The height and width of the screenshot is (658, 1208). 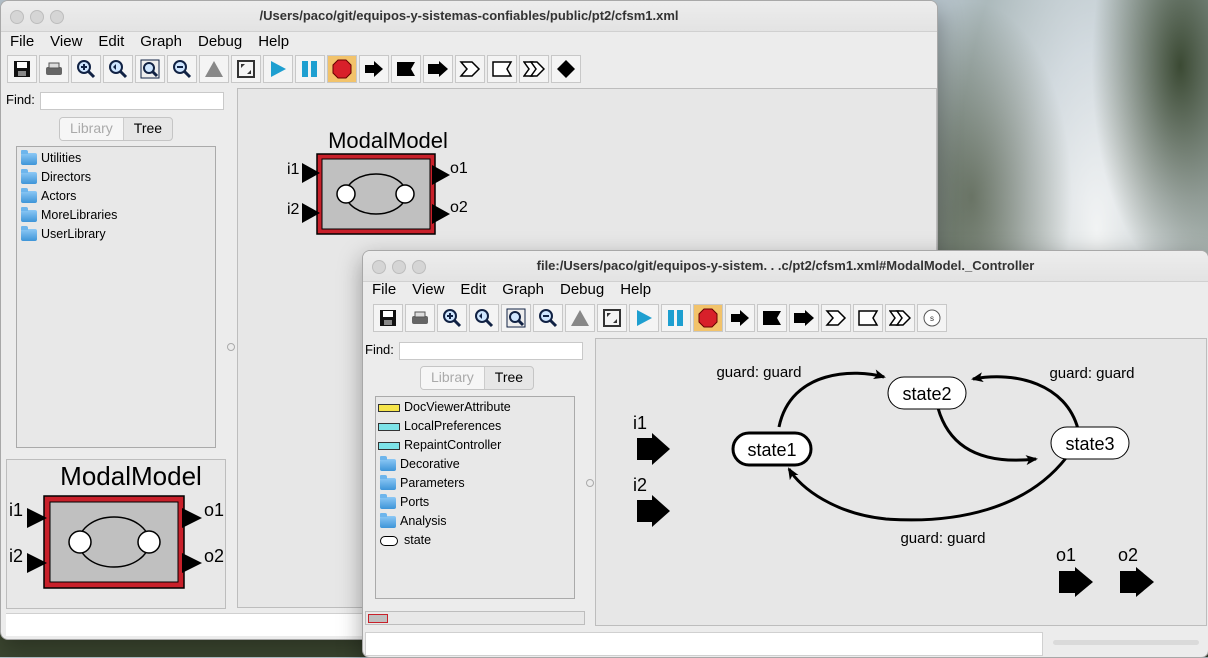 I want to click on zoom-in-icon, so click(x=452, y=318).